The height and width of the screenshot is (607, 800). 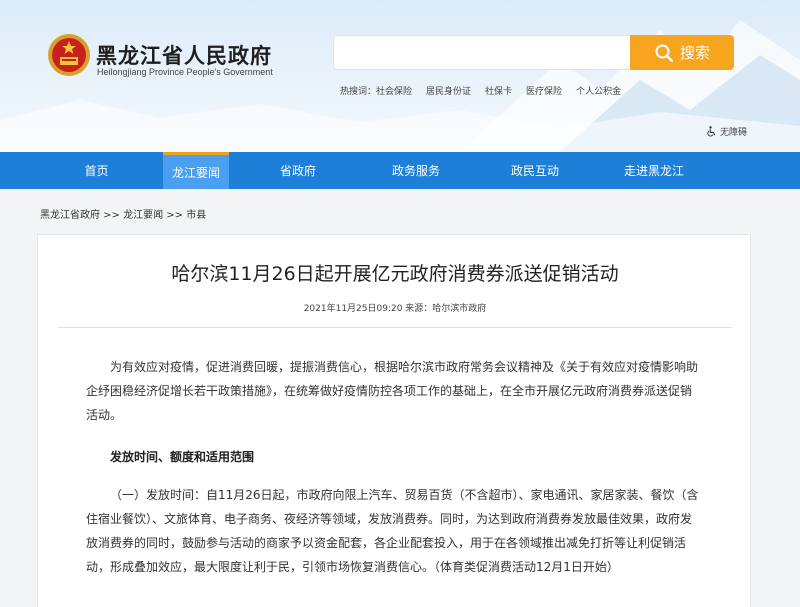 I want to click on nav-item-visit-heilongjiang: 走进黑龙江, so click(x=654, y=170).